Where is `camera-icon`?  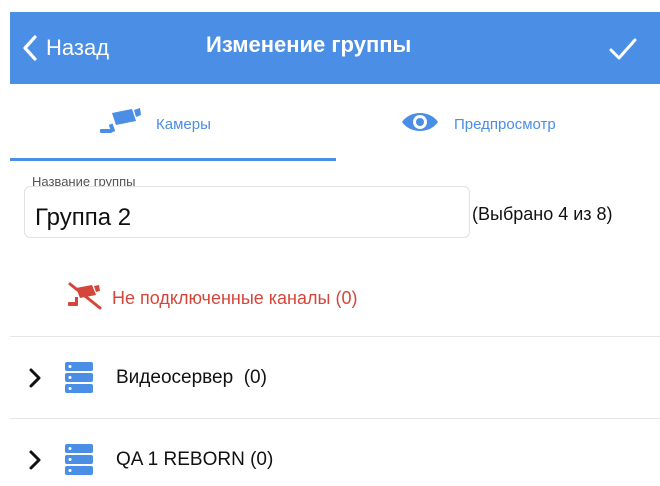
camera-icon is located at coordinates (120, 124).